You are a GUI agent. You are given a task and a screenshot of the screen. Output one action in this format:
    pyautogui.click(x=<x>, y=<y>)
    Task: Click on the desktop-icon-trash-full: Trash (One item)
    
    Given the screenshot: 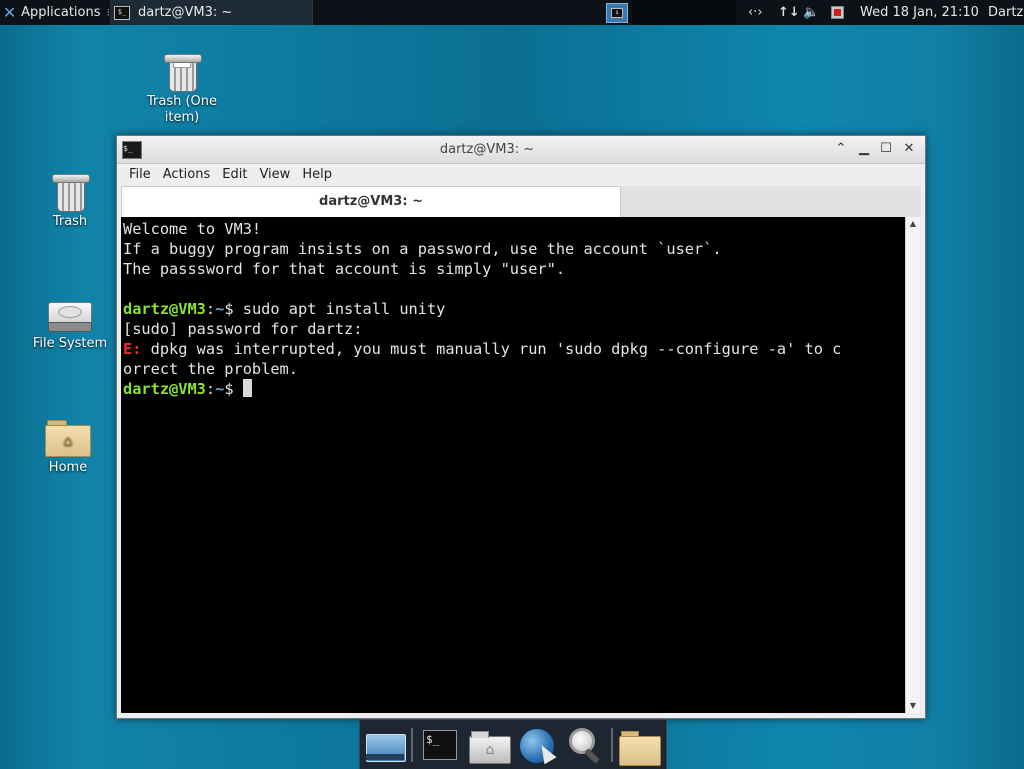 What is the action you would take?
    pyautogui.click(x=182, y=90)
    